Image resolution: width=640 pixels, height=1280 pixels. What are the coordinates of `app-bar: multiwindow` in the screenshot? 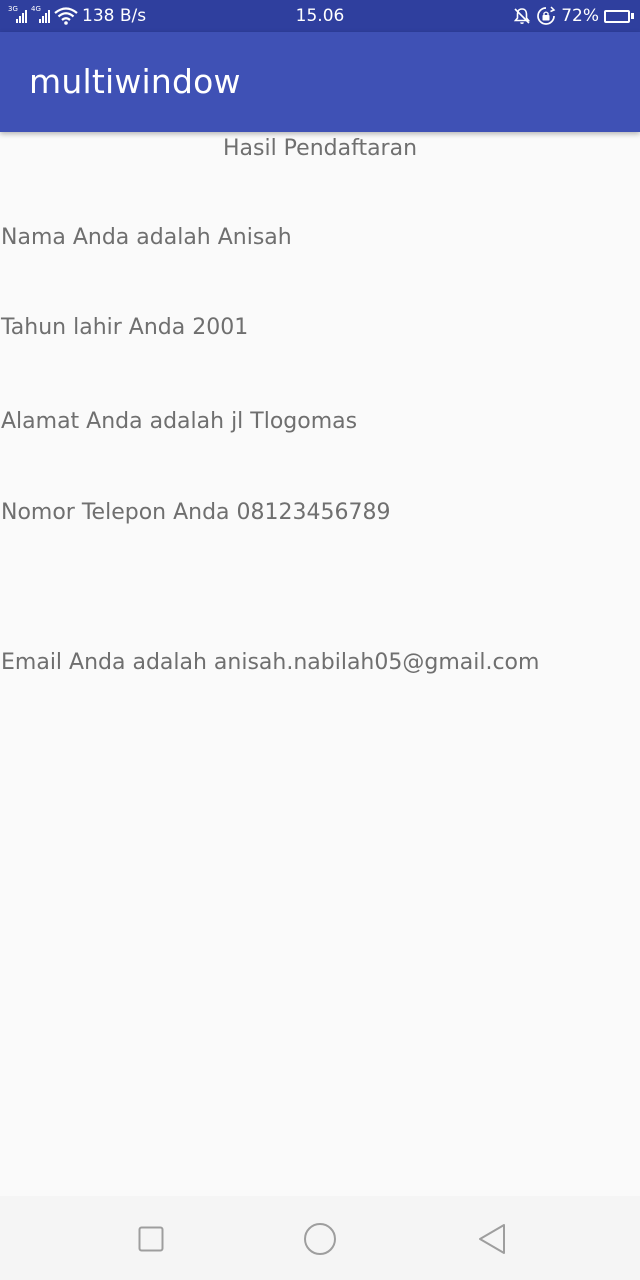 It's located at (320, 82).